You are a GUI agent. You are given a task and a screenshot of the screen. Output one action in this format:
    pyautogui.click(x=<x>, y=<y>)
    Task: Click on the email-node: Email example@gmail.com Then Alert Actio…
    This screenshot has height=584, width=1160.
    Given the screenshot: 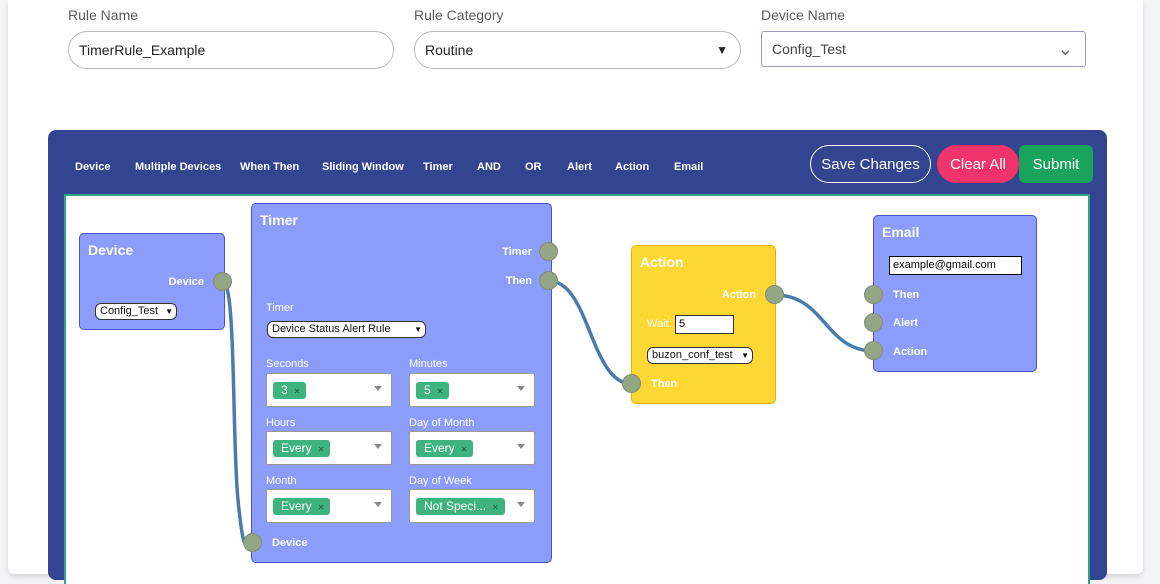 What is the action you would take?
    pyautogui.click(x=955, y=293)
    